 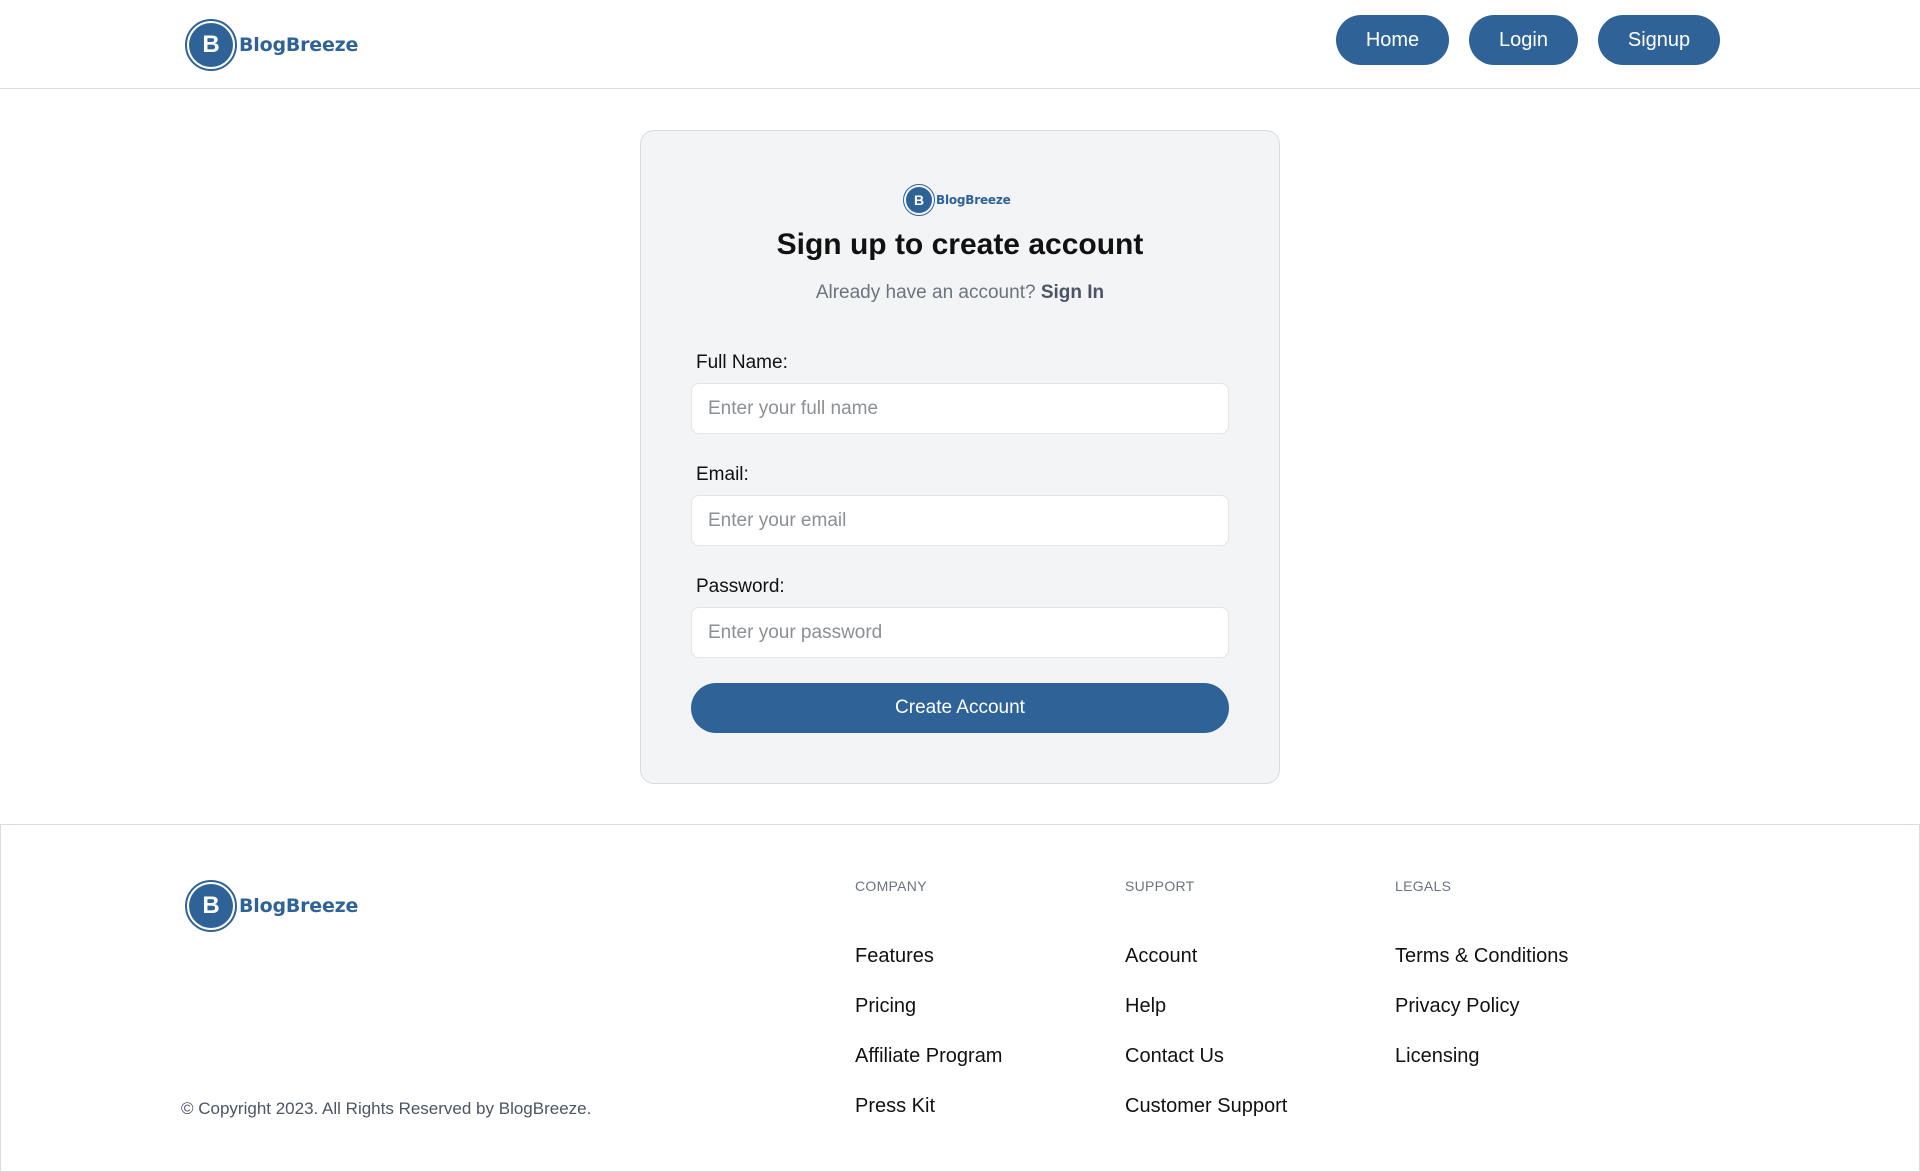 I want to click on footer-link-affiliate-program: Affiliate Program, so click(x=928, y=1056).